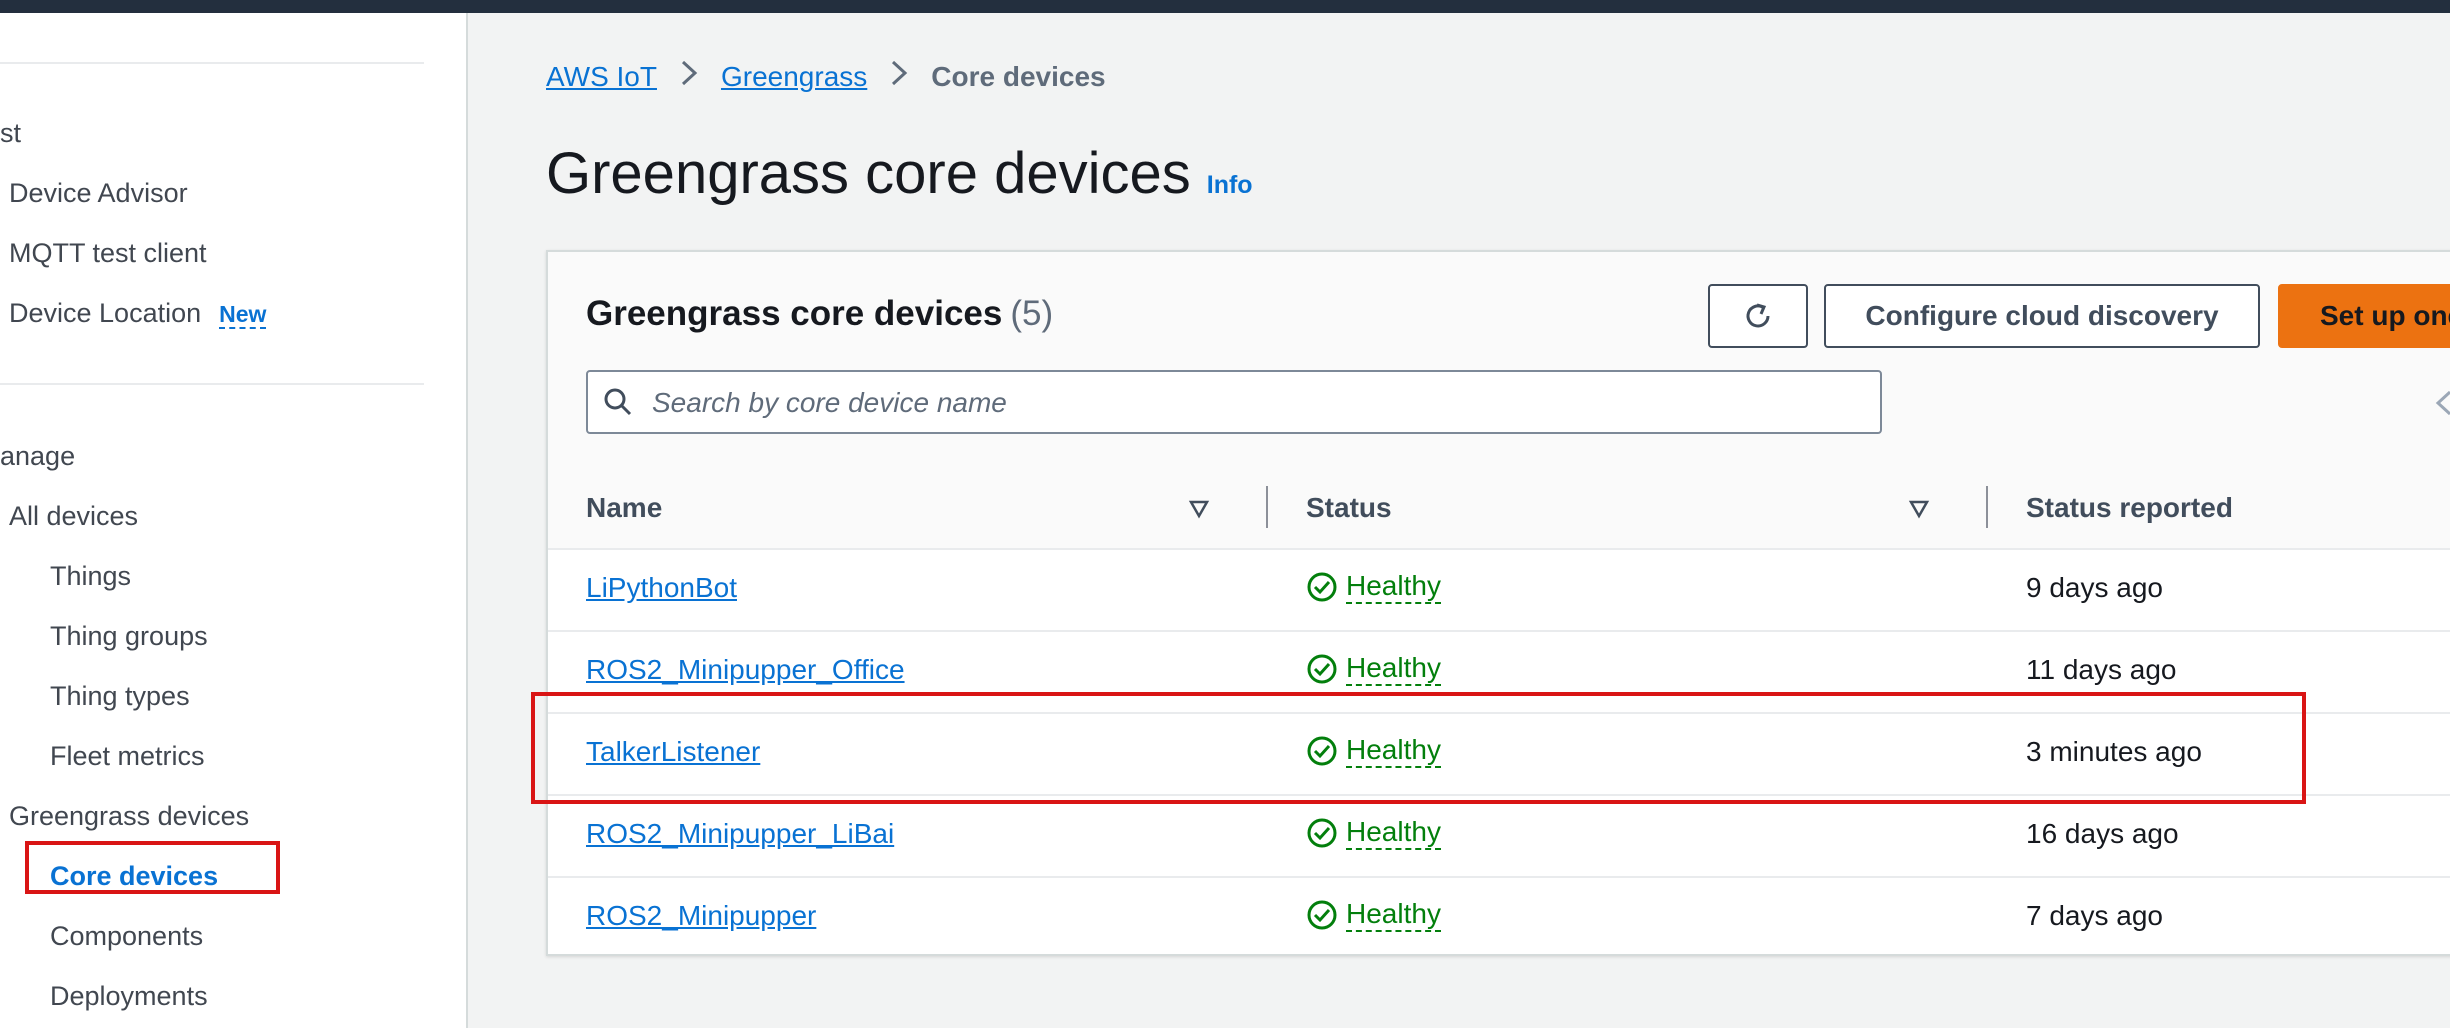 The image size is (2450, 1028). Describe the element at coordinates (661, 588) in the screenshot. I see `device-name-link: LiPythonBot` at that location.